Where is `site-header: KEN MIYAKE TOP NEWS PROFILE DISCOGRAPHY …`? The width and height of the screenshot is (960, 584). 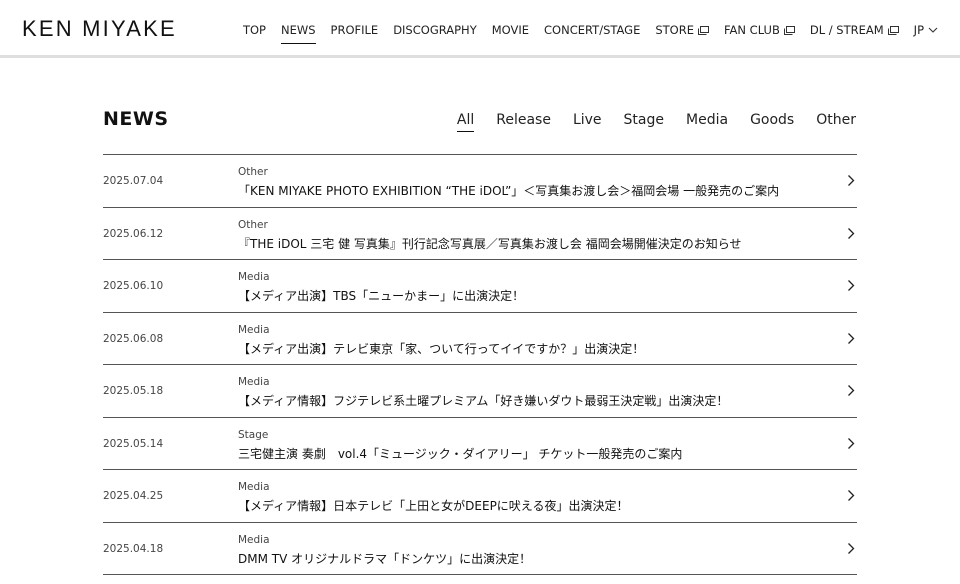 site-header: KEN MIYAKE TOP NEWS PROFILE DISCOGRAPHY … is located at coordinates (480, 29).